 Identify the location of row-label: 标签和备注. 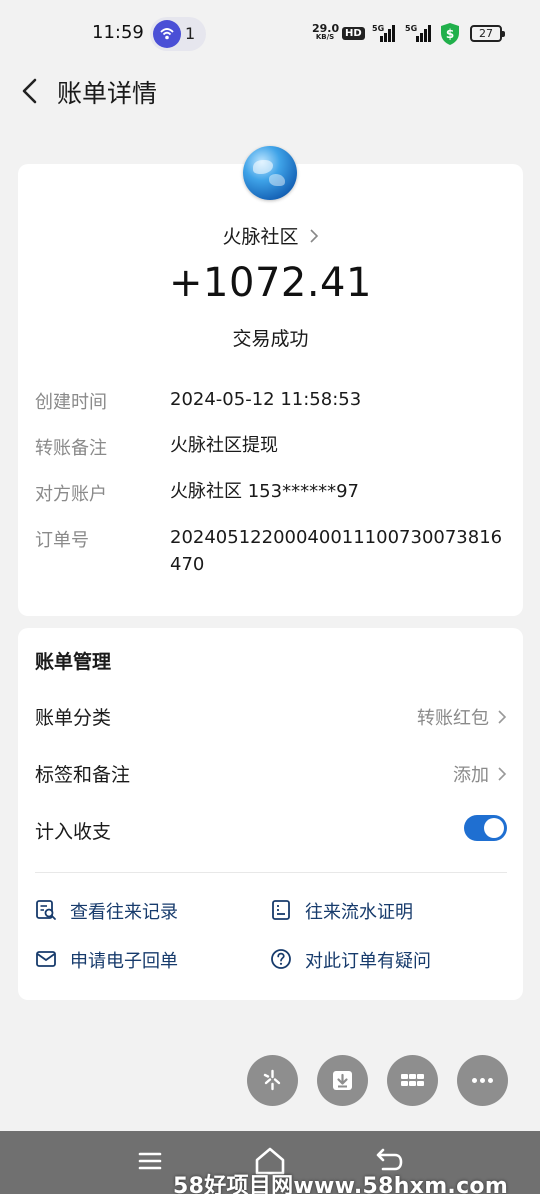
(83, 775).